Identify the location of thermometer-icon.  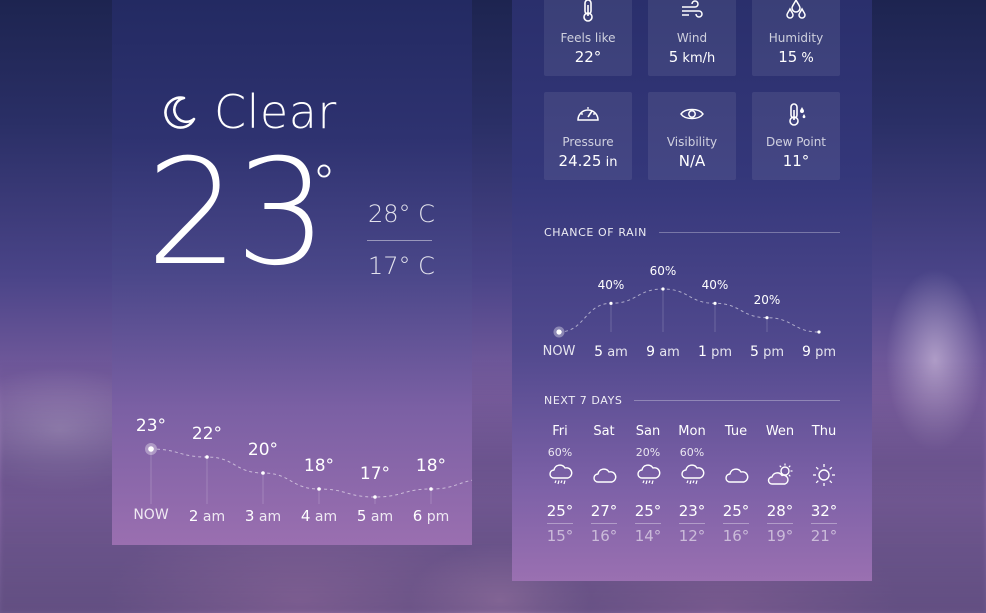
(588, 11).